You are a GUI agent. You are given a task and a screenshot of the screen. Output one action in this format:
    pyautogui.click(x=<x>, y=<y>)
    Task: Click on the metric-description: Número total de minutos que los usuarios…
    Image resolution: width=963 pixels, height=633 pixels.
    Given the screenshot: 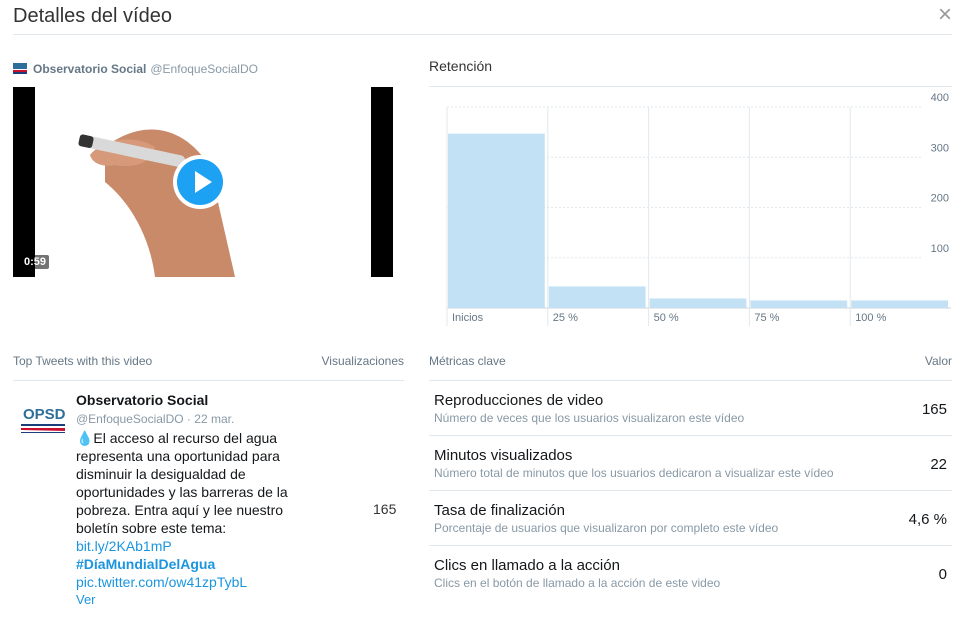 What is the action you would take?
    pyautogui.click(x=634, y=473)
    